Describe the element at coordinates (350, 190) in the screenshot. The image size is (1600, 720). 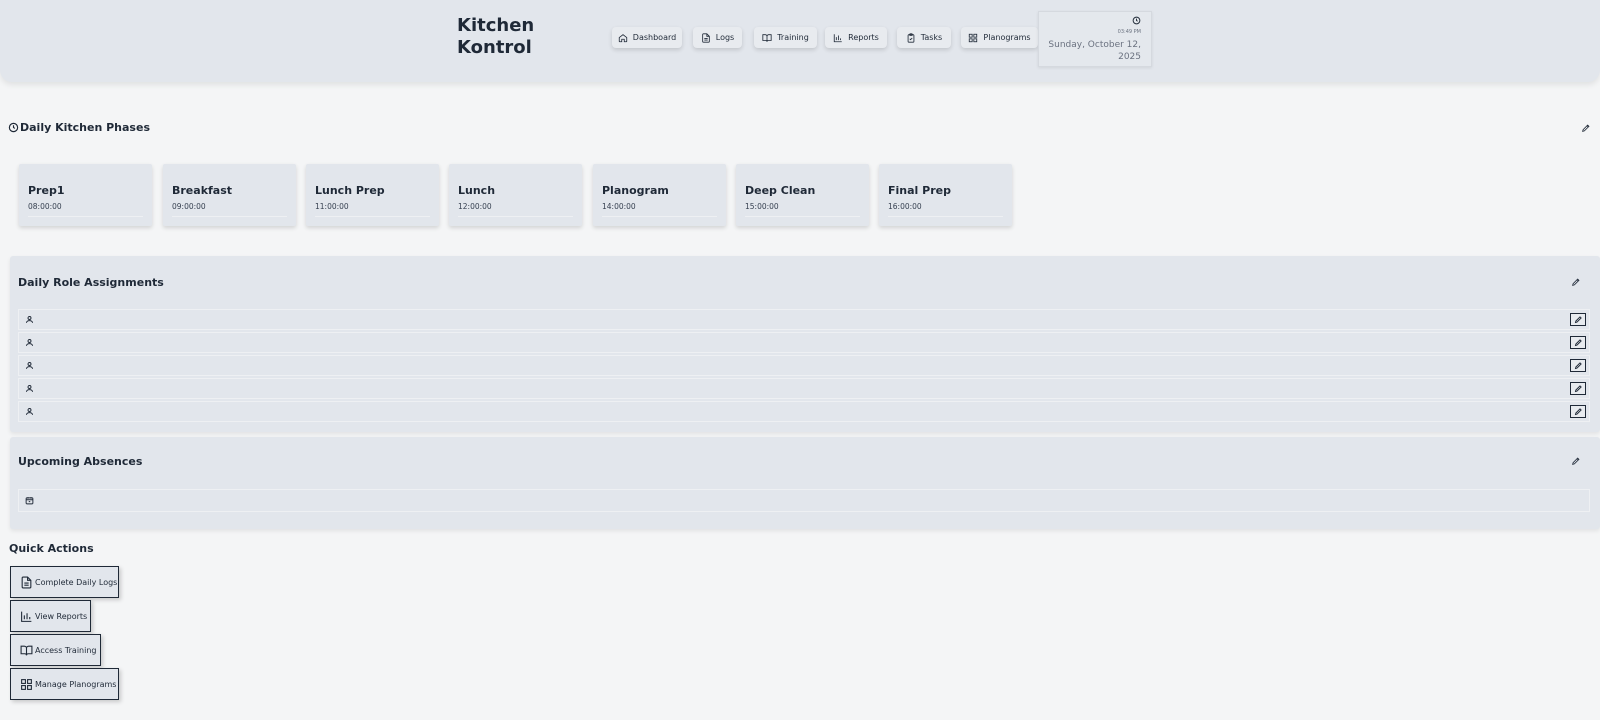
I see `phase-name: Lunch Prep` at that location.